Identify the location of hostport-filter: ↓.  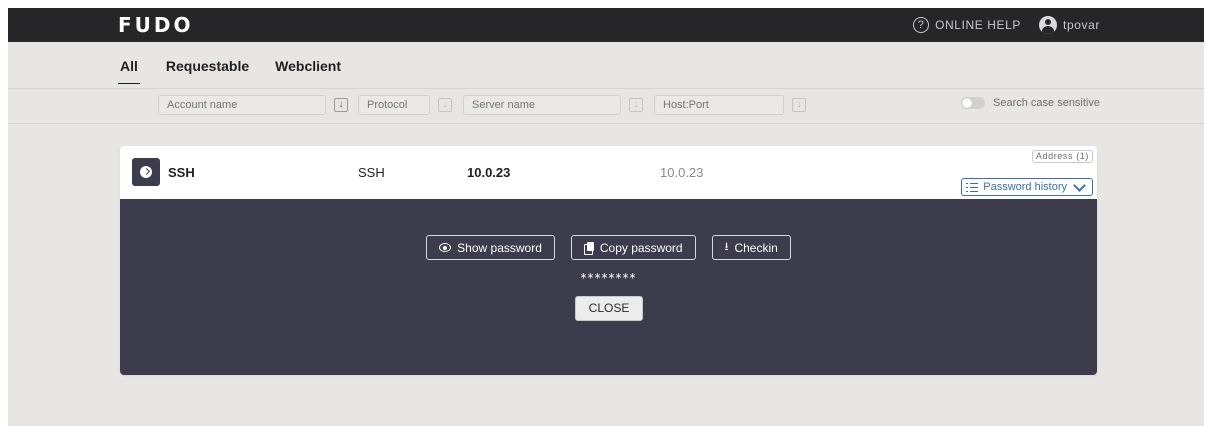
(730, 105).